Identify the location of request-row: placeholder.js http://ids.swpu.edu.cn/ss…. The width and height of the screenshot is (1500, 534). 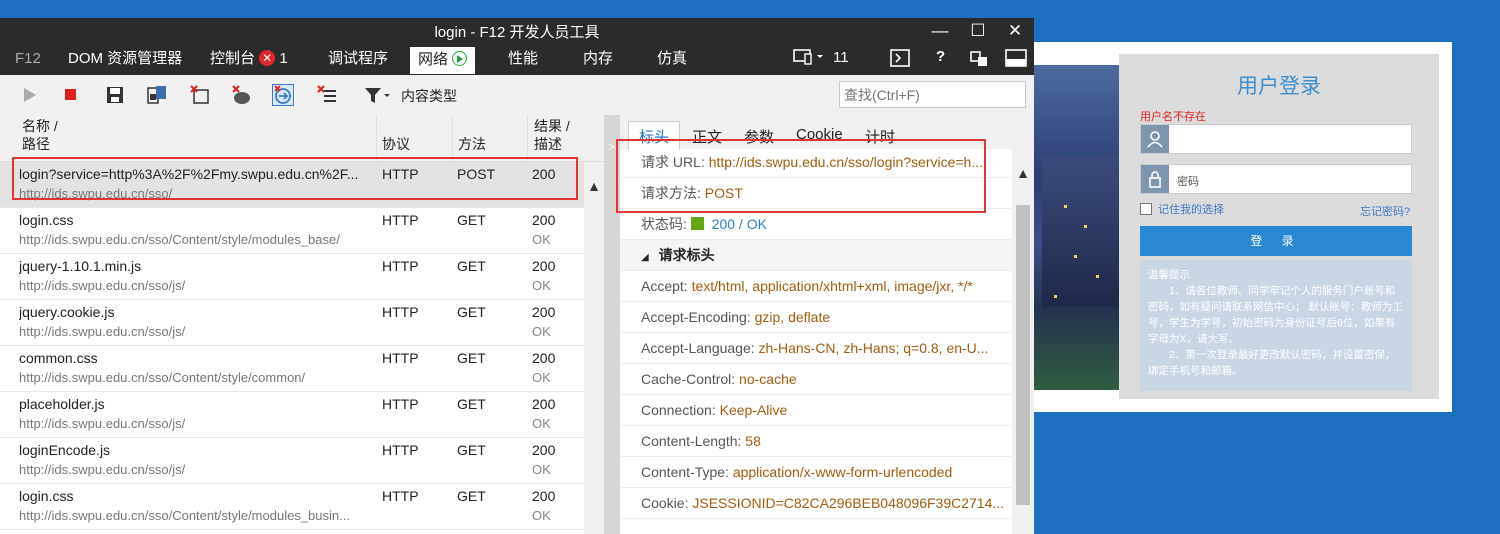
(292, 415).